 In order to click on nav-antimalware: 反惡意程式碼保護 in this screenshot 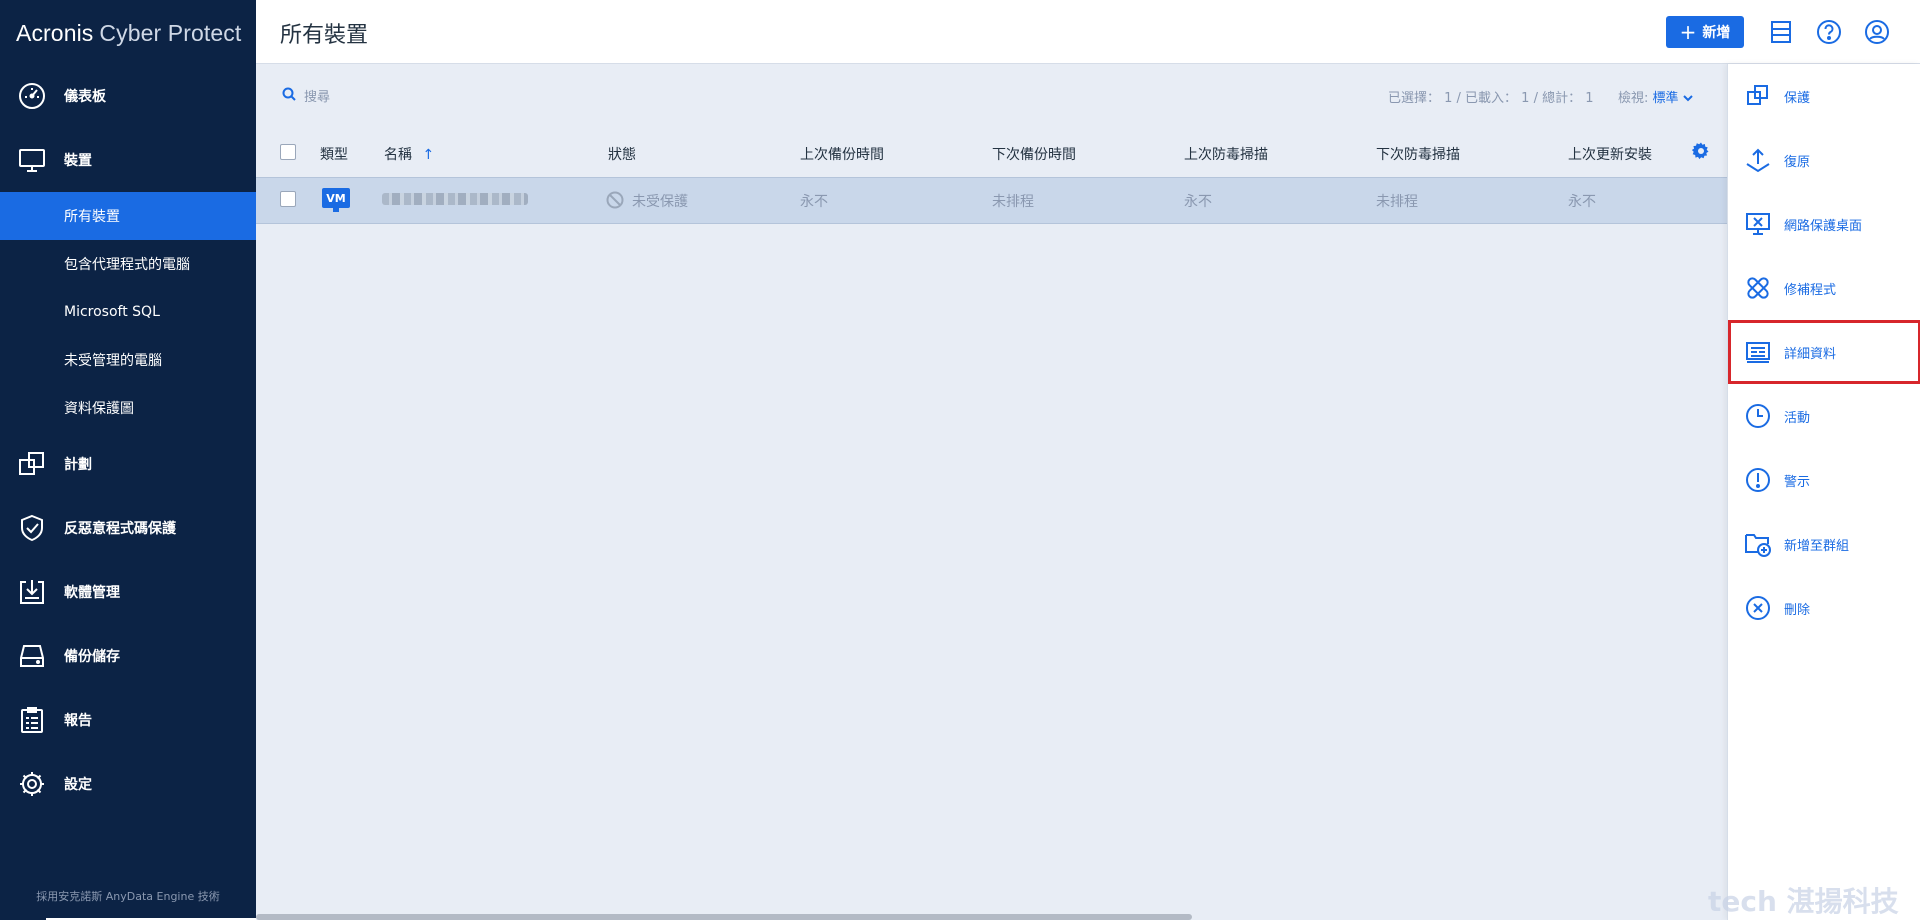, I will do `click(128, 528)`.